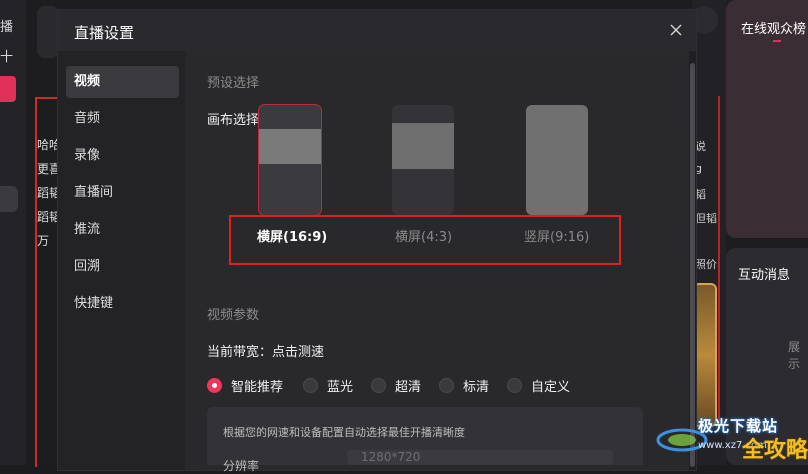 This screenshot has width=808, height=474. I want to click on nav-item-recording: 录像, so click(122, 156).